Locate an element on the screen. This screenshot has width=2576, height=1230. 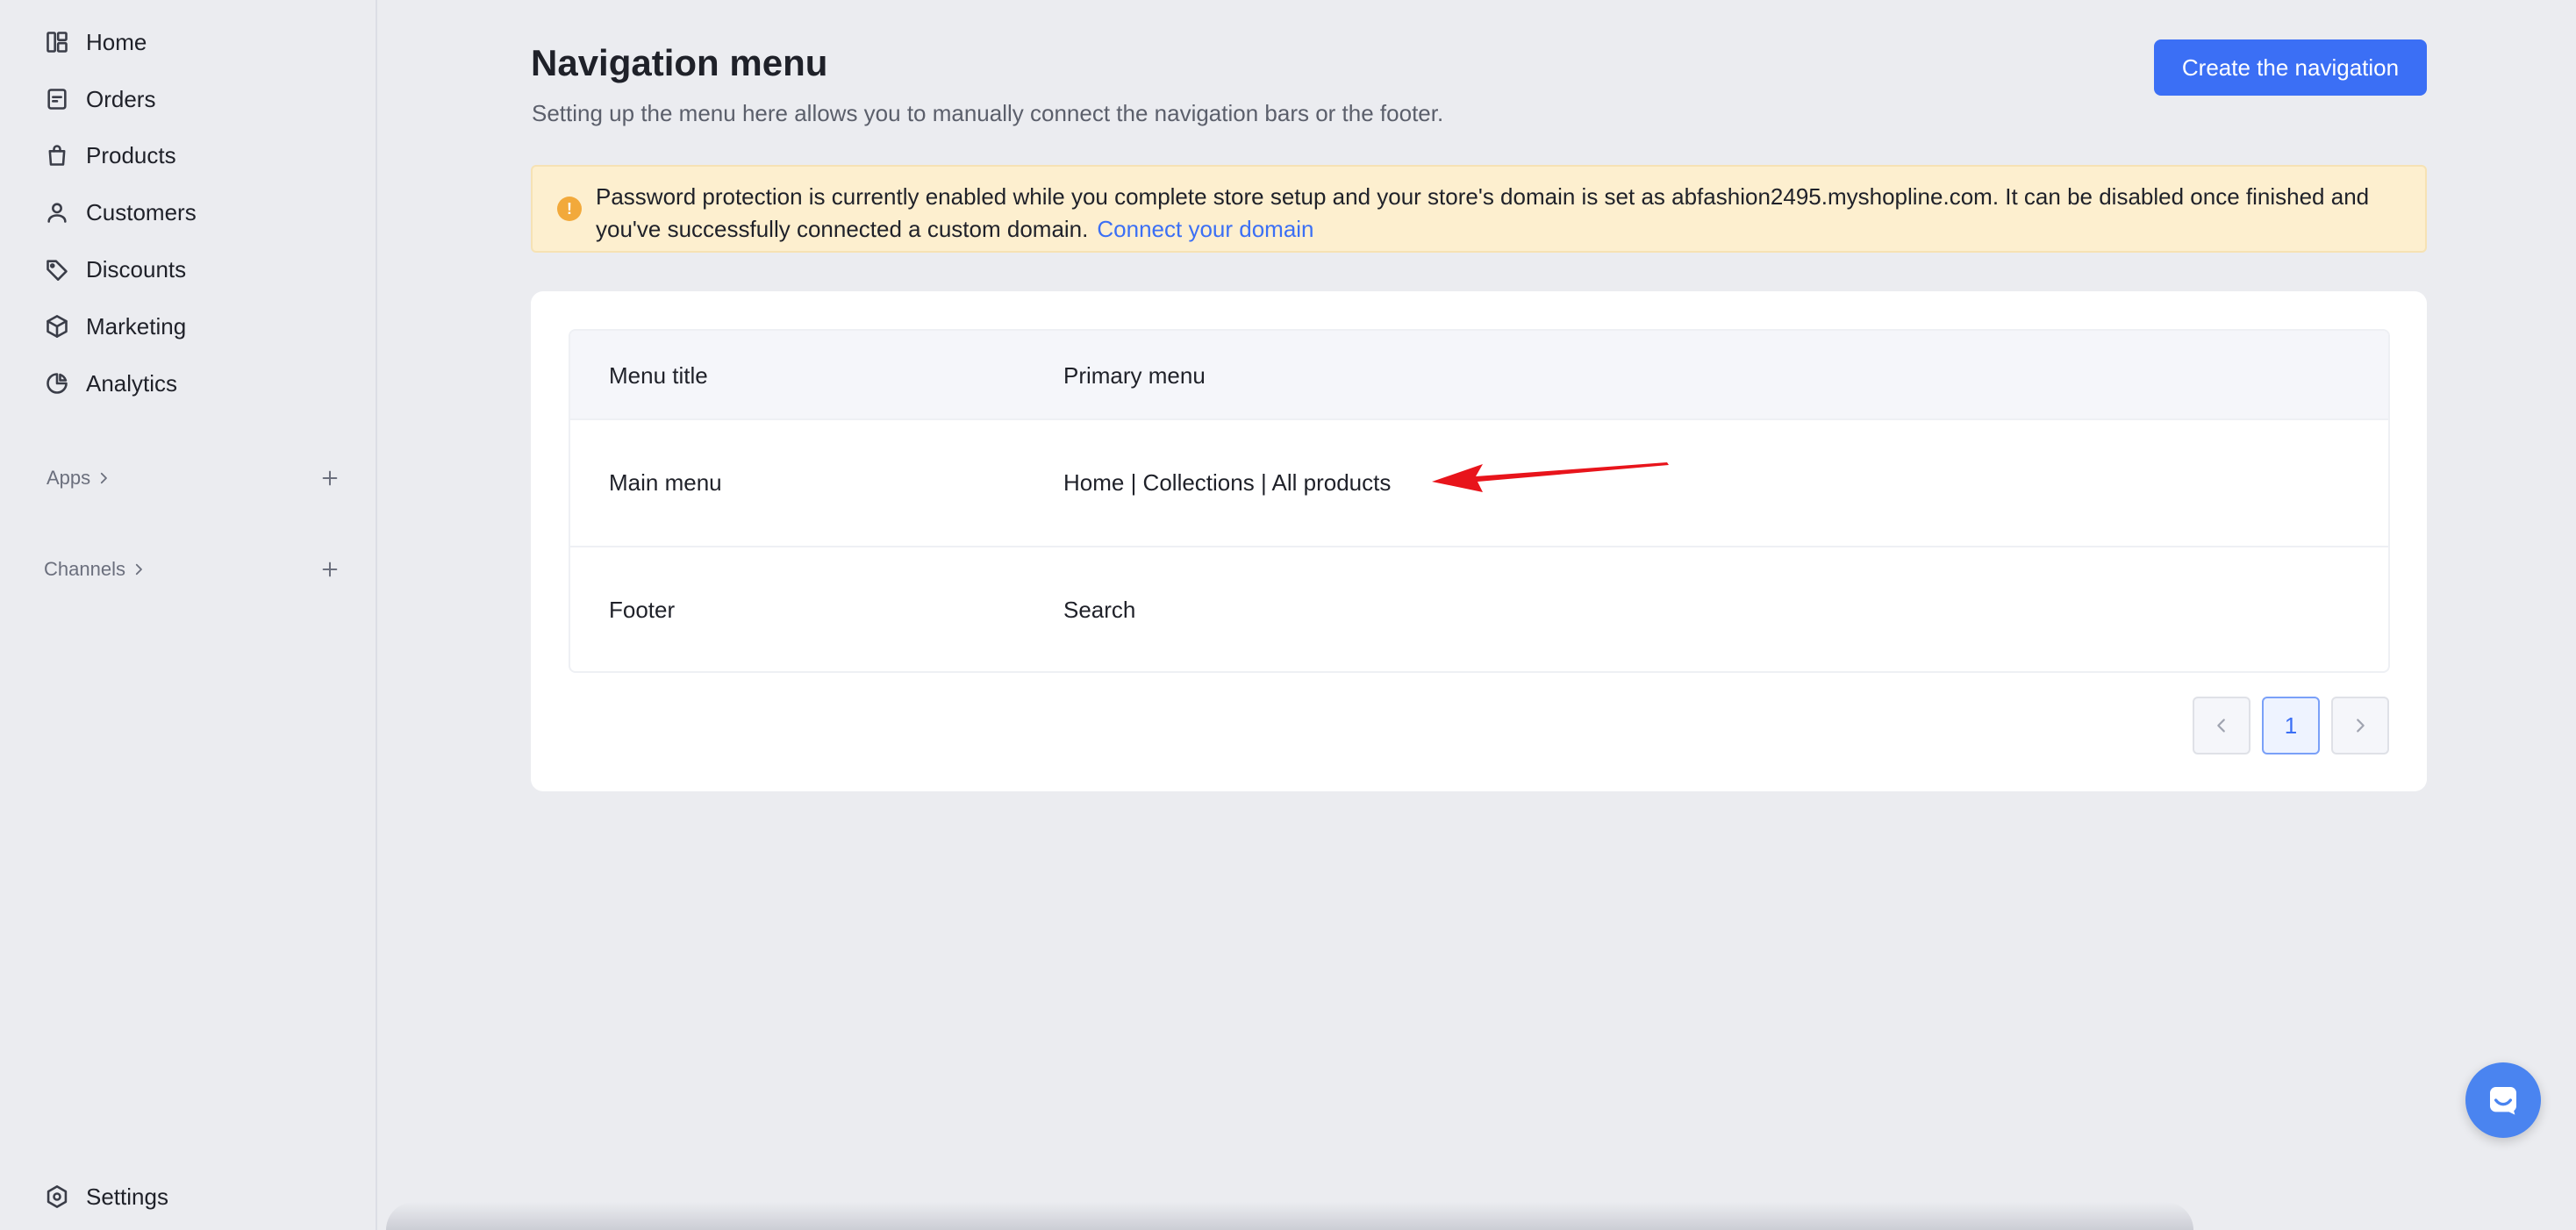
annotation-arrow-icon is located at coordinates (1550, 477).